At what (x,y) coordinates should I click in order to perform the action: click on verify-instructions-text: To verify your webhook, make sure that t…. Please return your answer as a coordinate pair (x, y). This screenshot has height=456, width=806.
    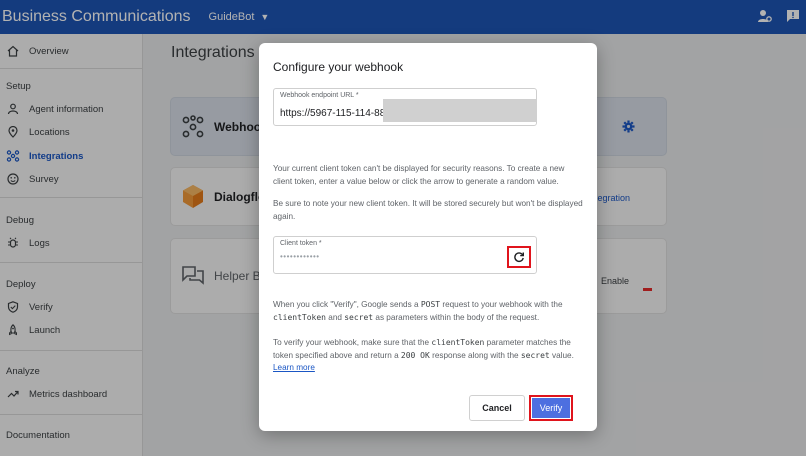
    Looking at the image, I should click on (423, 355).